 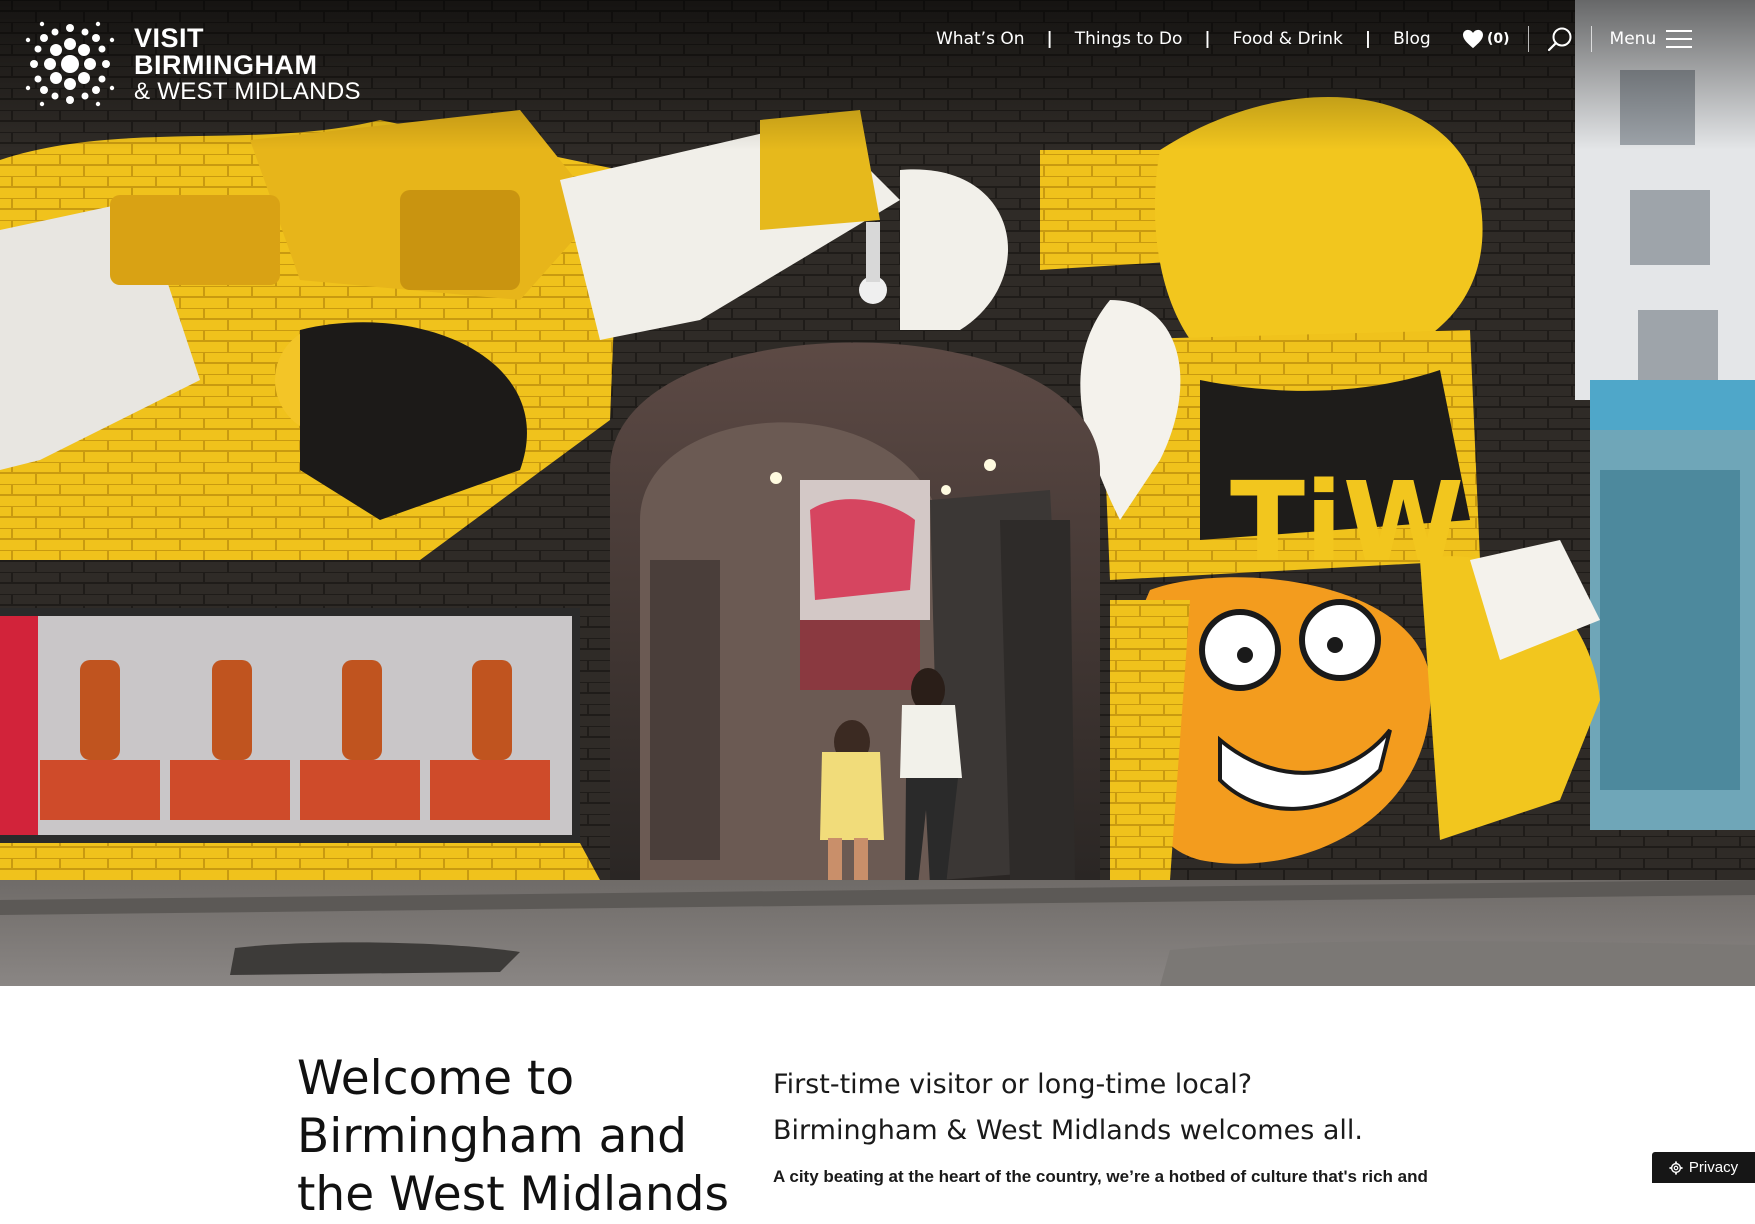 I want to click on privacy-label: Privacy, so click(x=1713, y=1167).